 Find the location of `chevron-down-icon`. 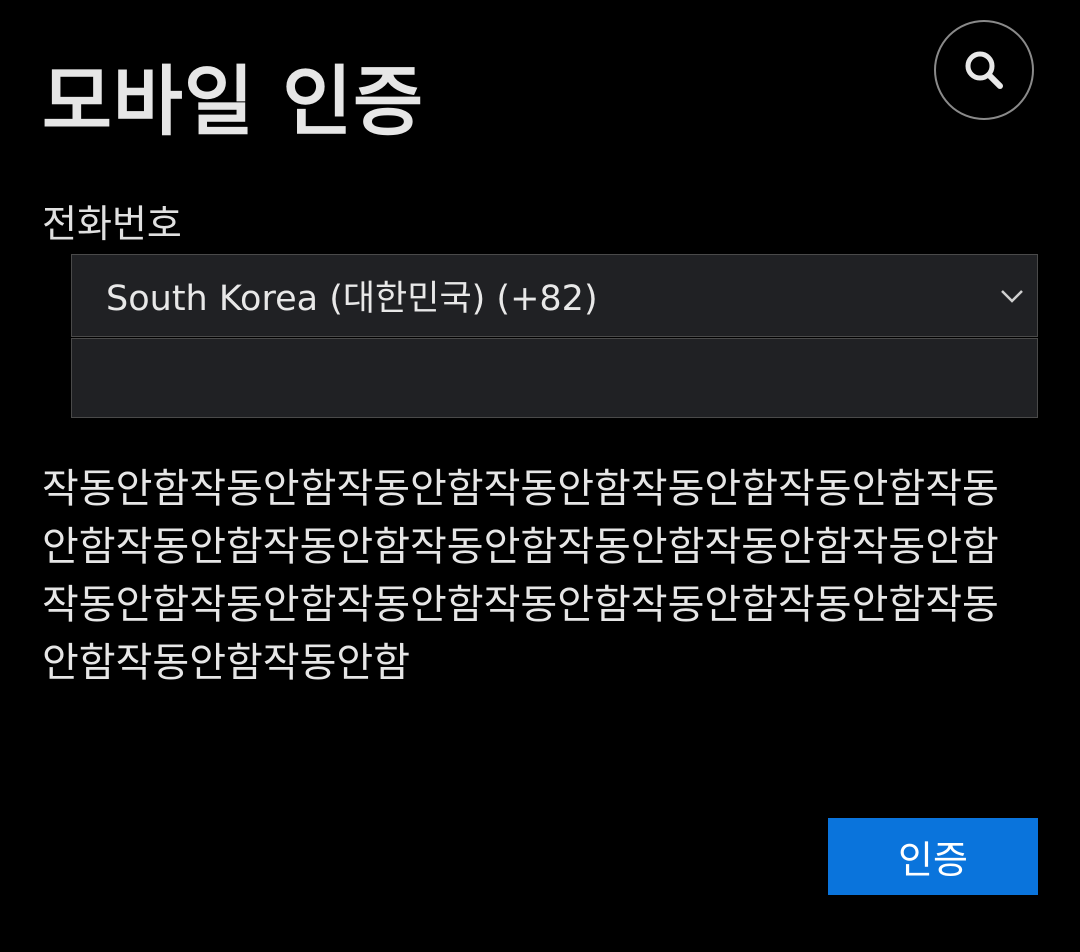

chevron-down-icon is located at coordinates (1012, 296).